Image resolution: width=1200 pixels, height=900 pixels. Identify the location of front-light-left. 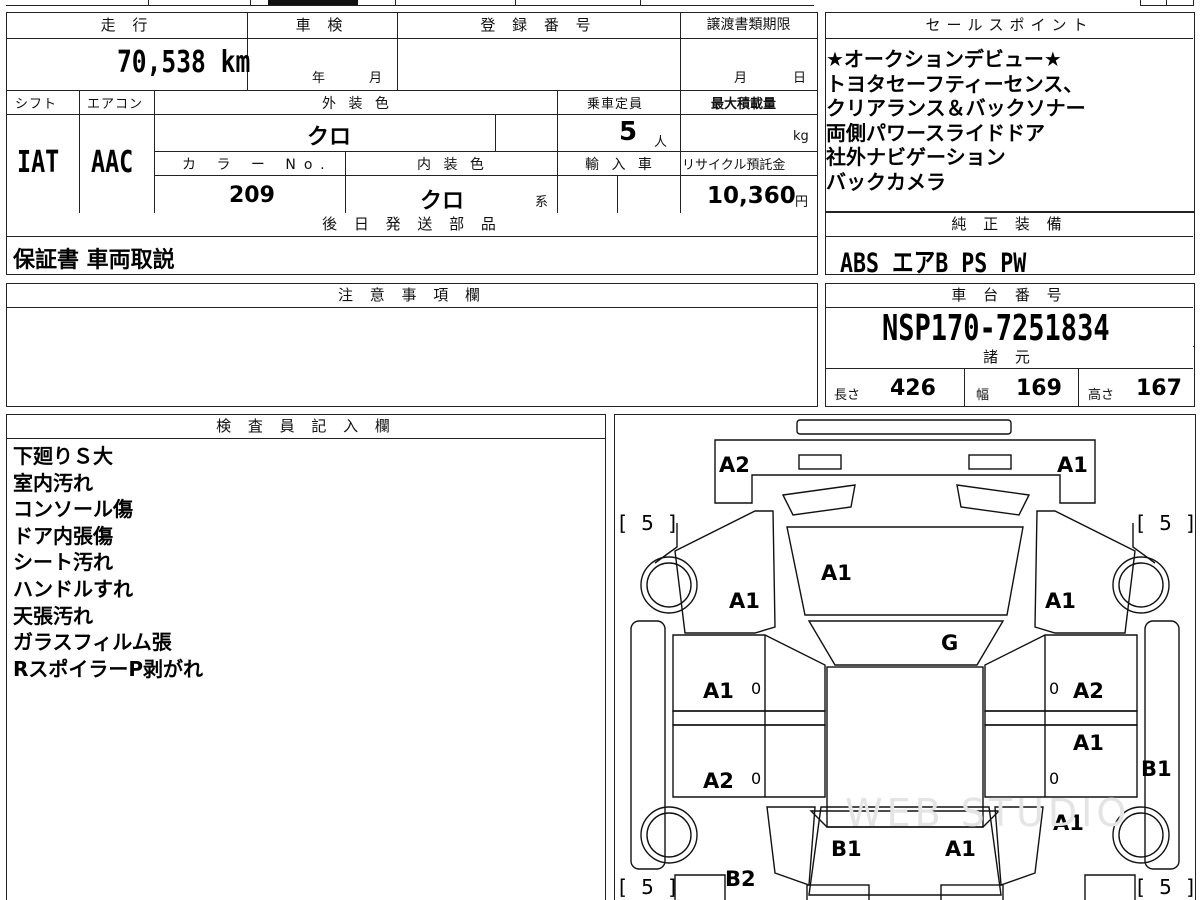
(820, 462).